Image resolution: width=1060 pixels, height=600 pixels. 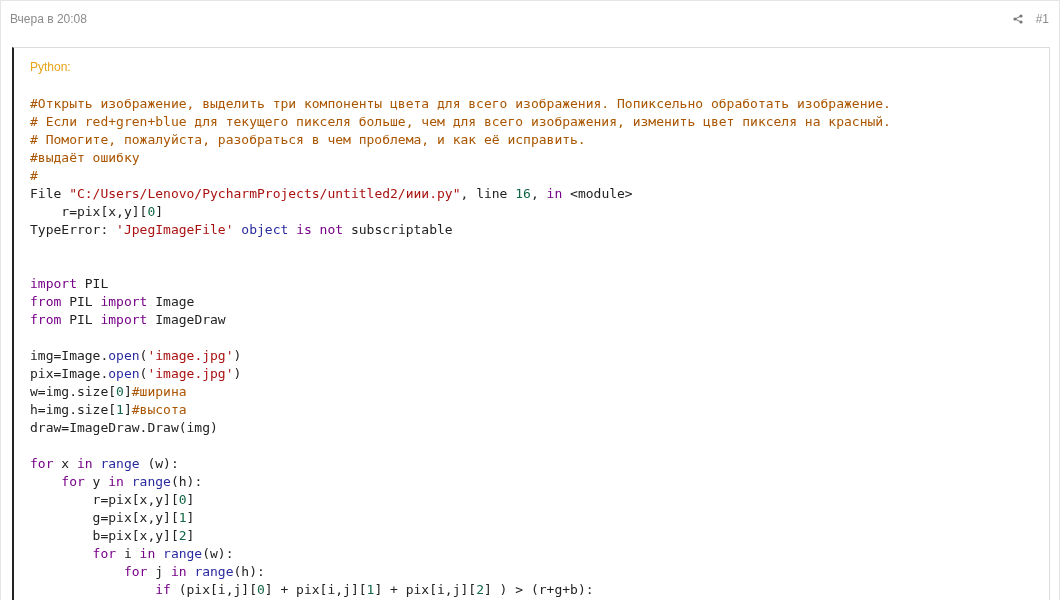 What do you see at coordinates (1017, 19) in the screenshot?
I see `share-icon` at bounding box center [1017, 19].